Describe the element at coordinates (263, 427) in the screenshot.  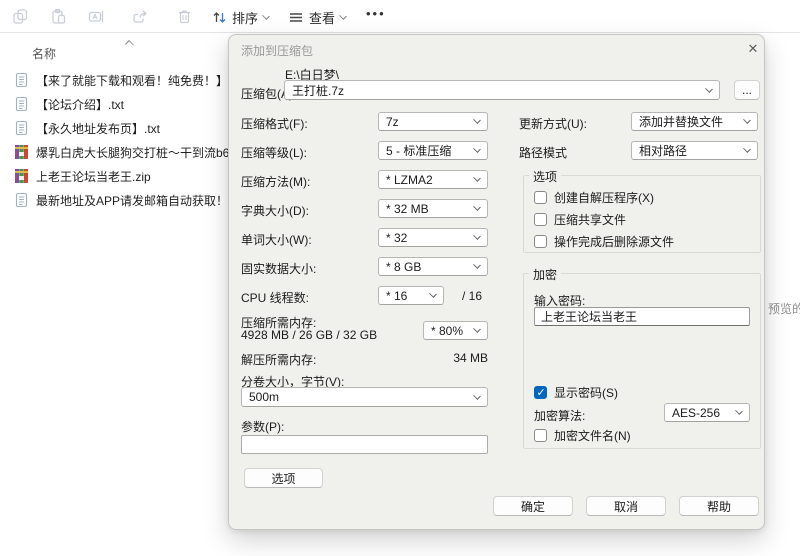
I see `parameters-label: 参数(P):` at that location.